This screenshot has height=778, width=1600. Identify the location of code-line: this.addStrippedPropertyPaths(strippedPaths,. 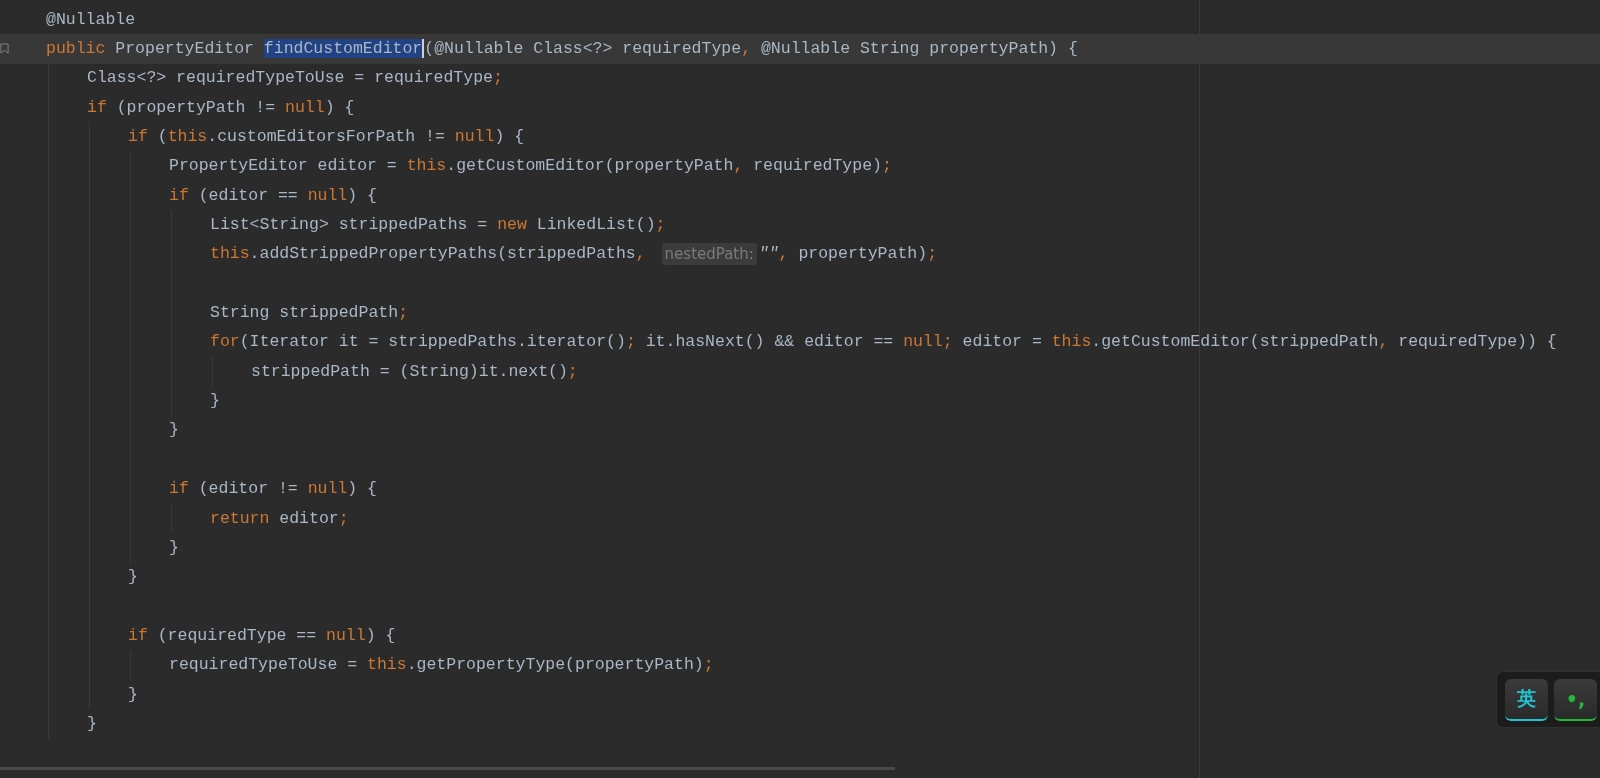
(428, 254).